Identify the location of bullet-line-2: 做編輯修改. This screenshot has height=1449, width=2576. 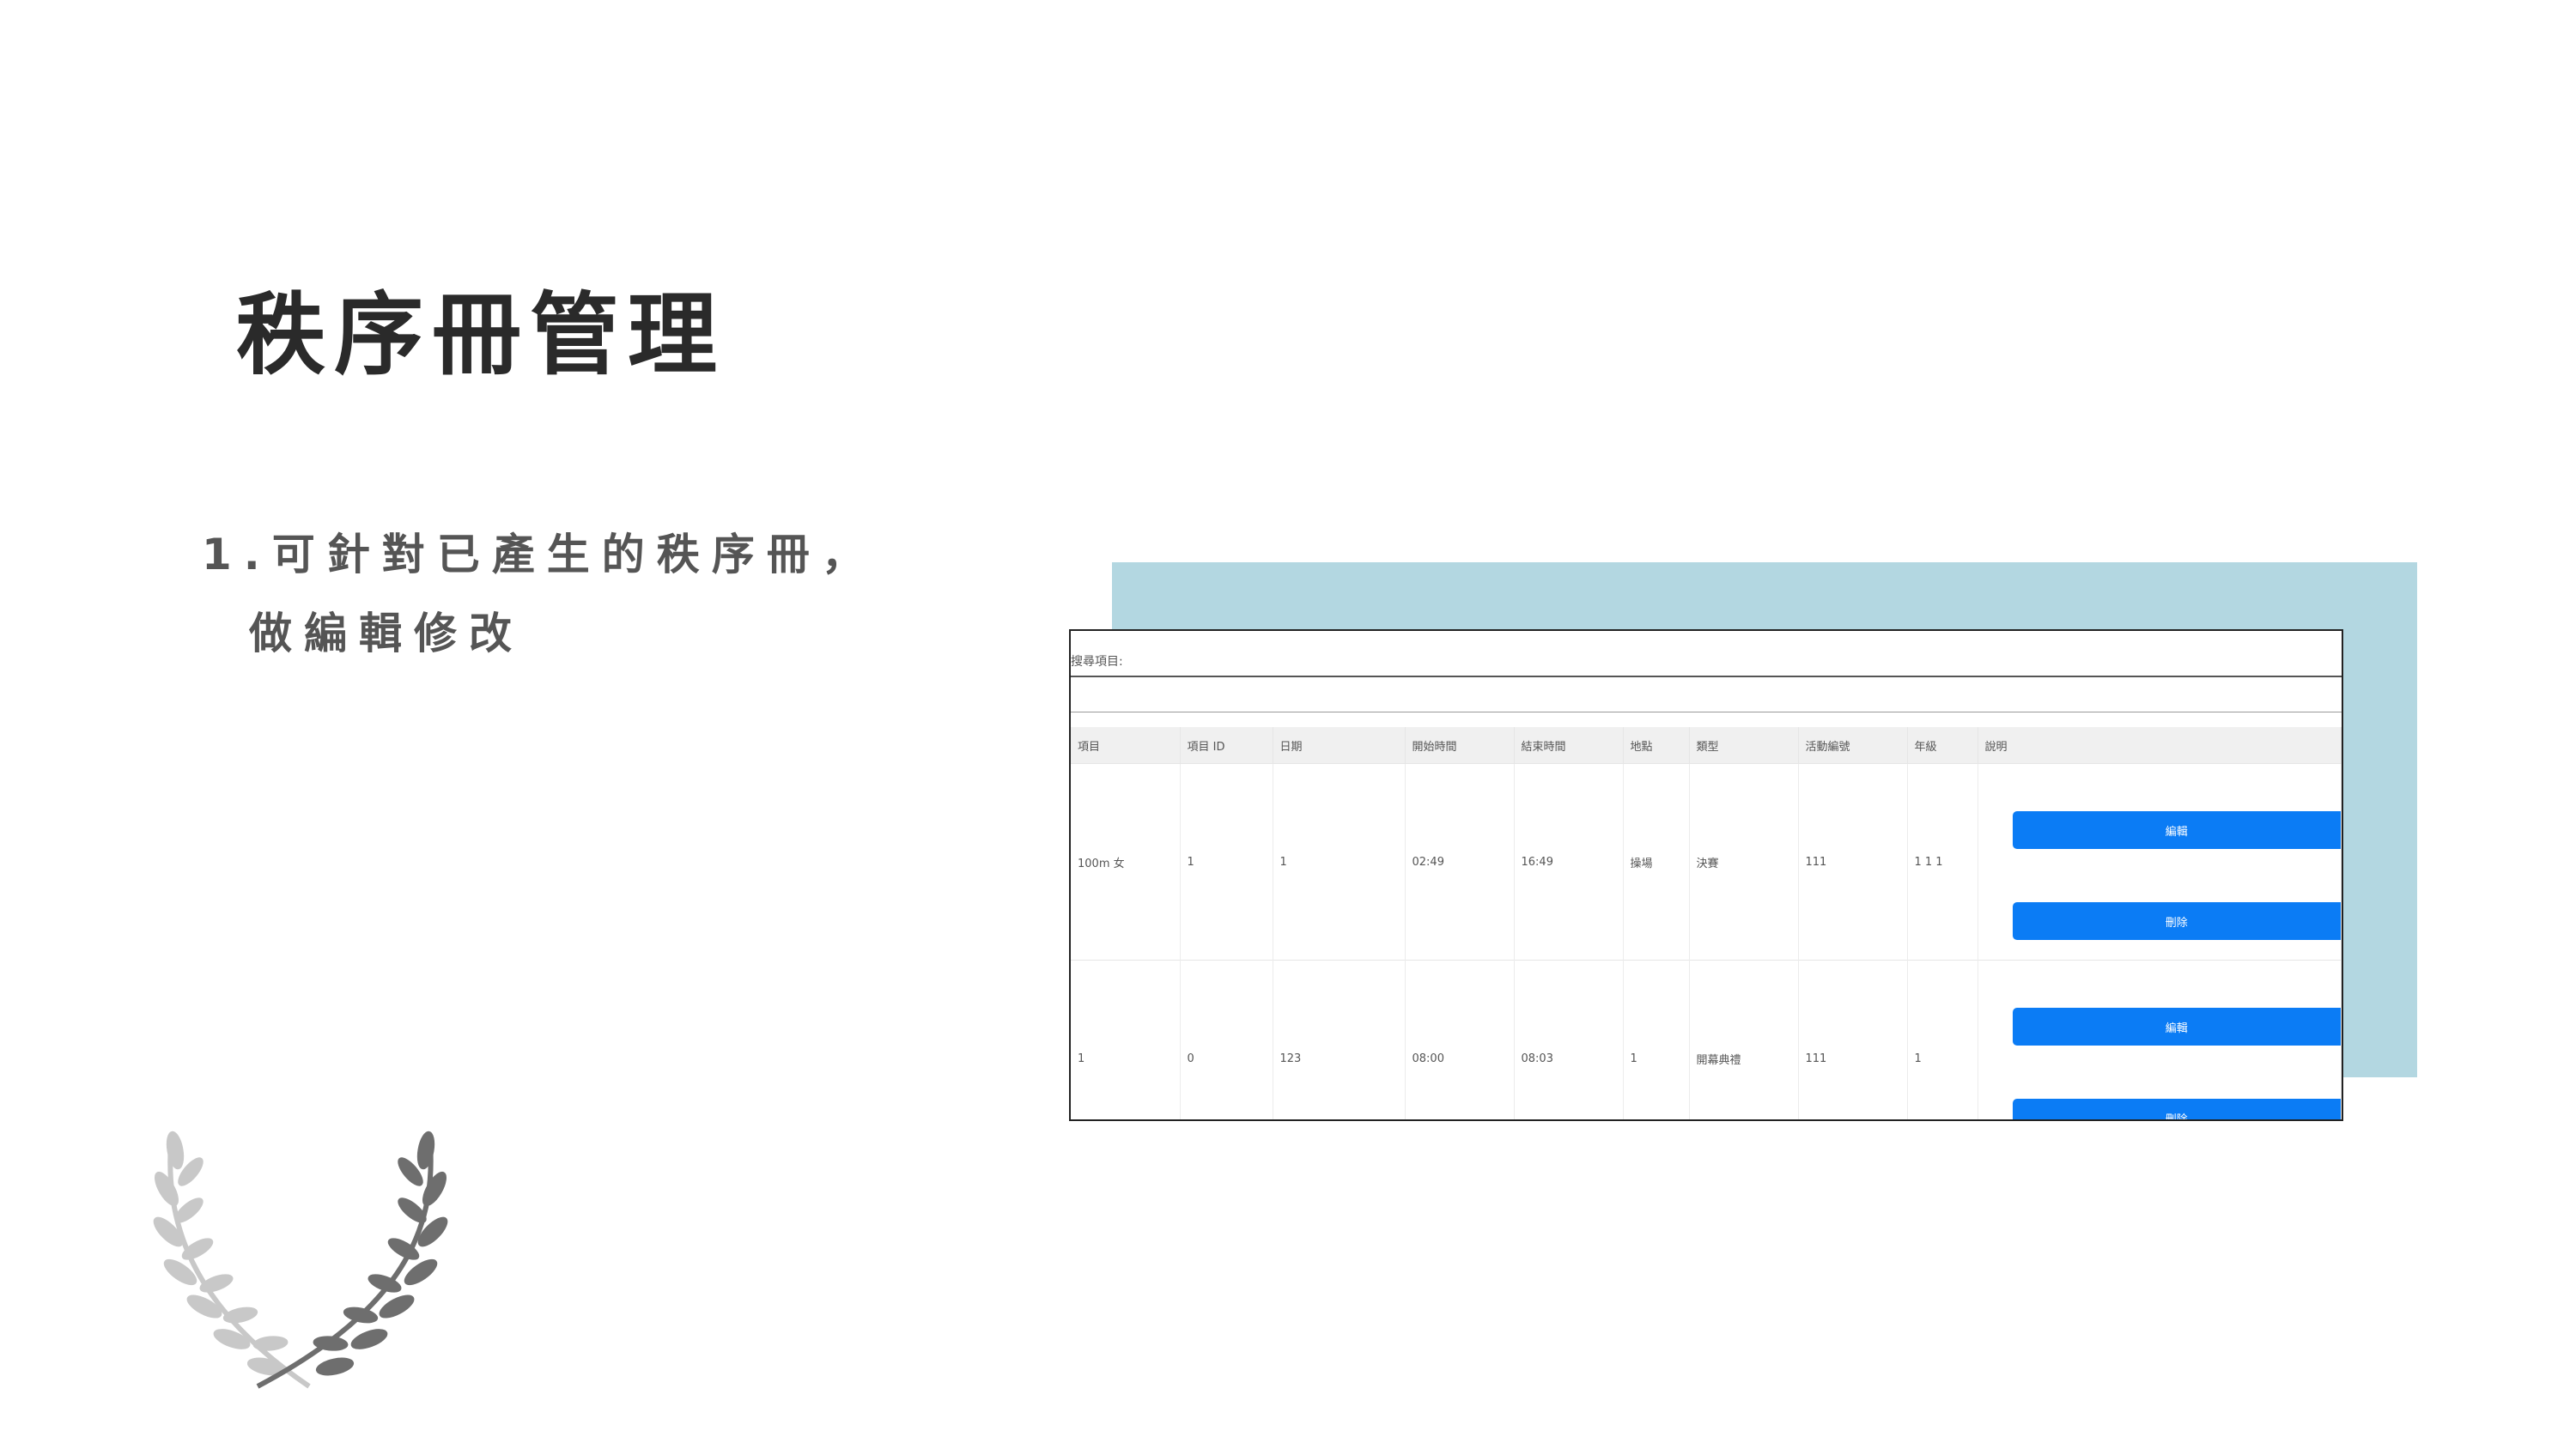
(387, 633).